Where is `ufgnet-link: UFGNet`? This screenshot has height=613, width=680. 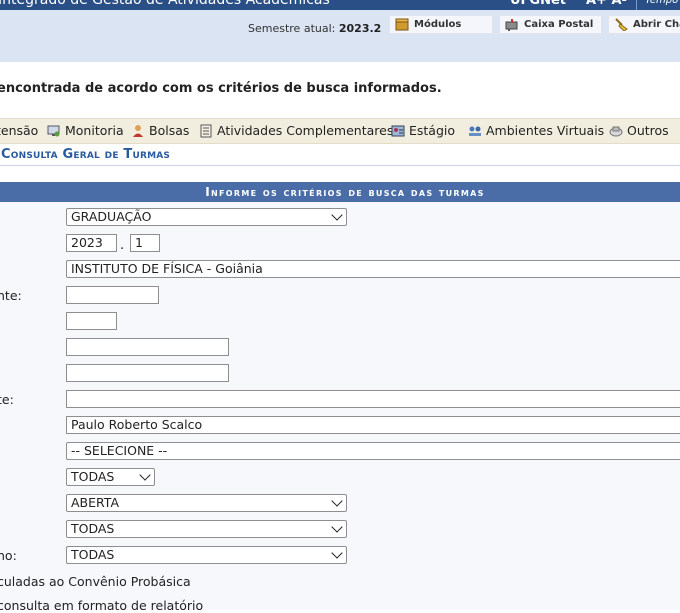
ufgnet-link: UFGNet is located at coordinates (538, 4).